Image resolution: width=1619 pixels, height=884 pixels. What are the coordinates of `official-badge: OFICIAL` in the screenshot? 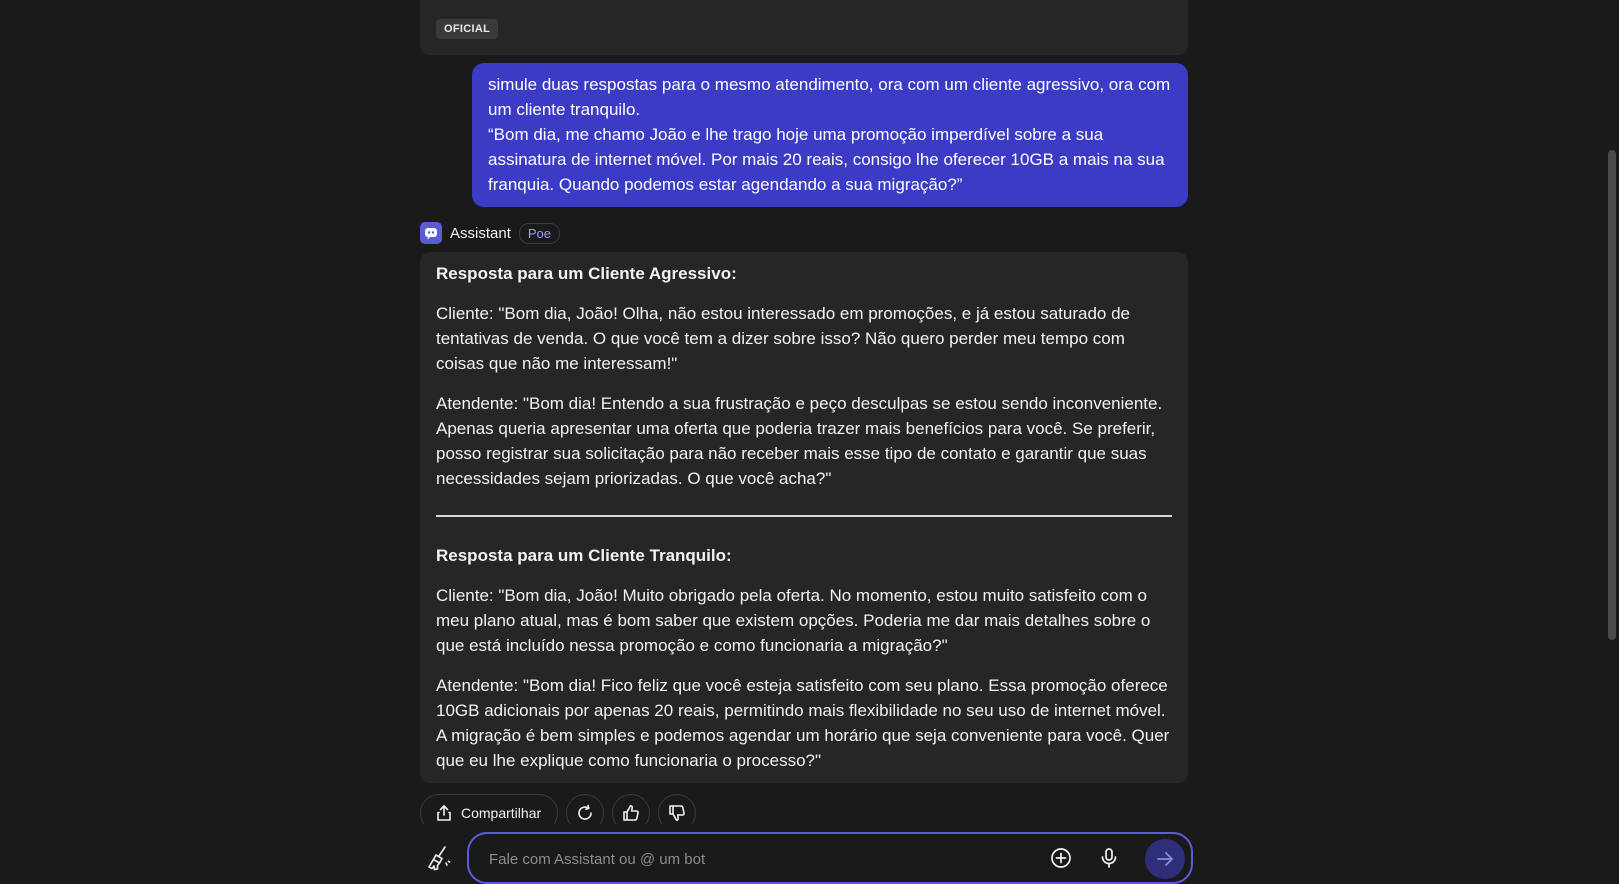 It's located at (467, 29).